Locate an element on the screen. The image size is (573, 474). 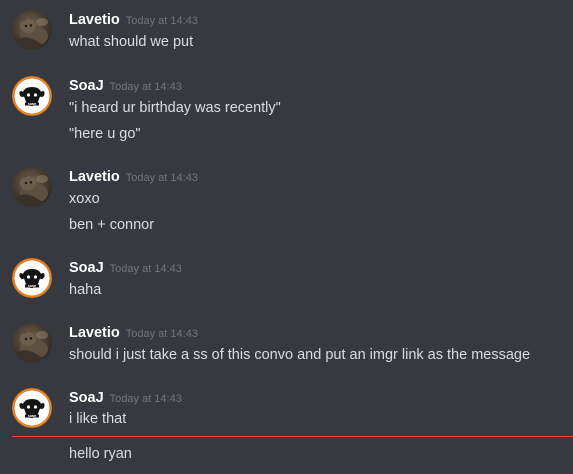
message-text: hello ryan is located at coordinates (100, 454).